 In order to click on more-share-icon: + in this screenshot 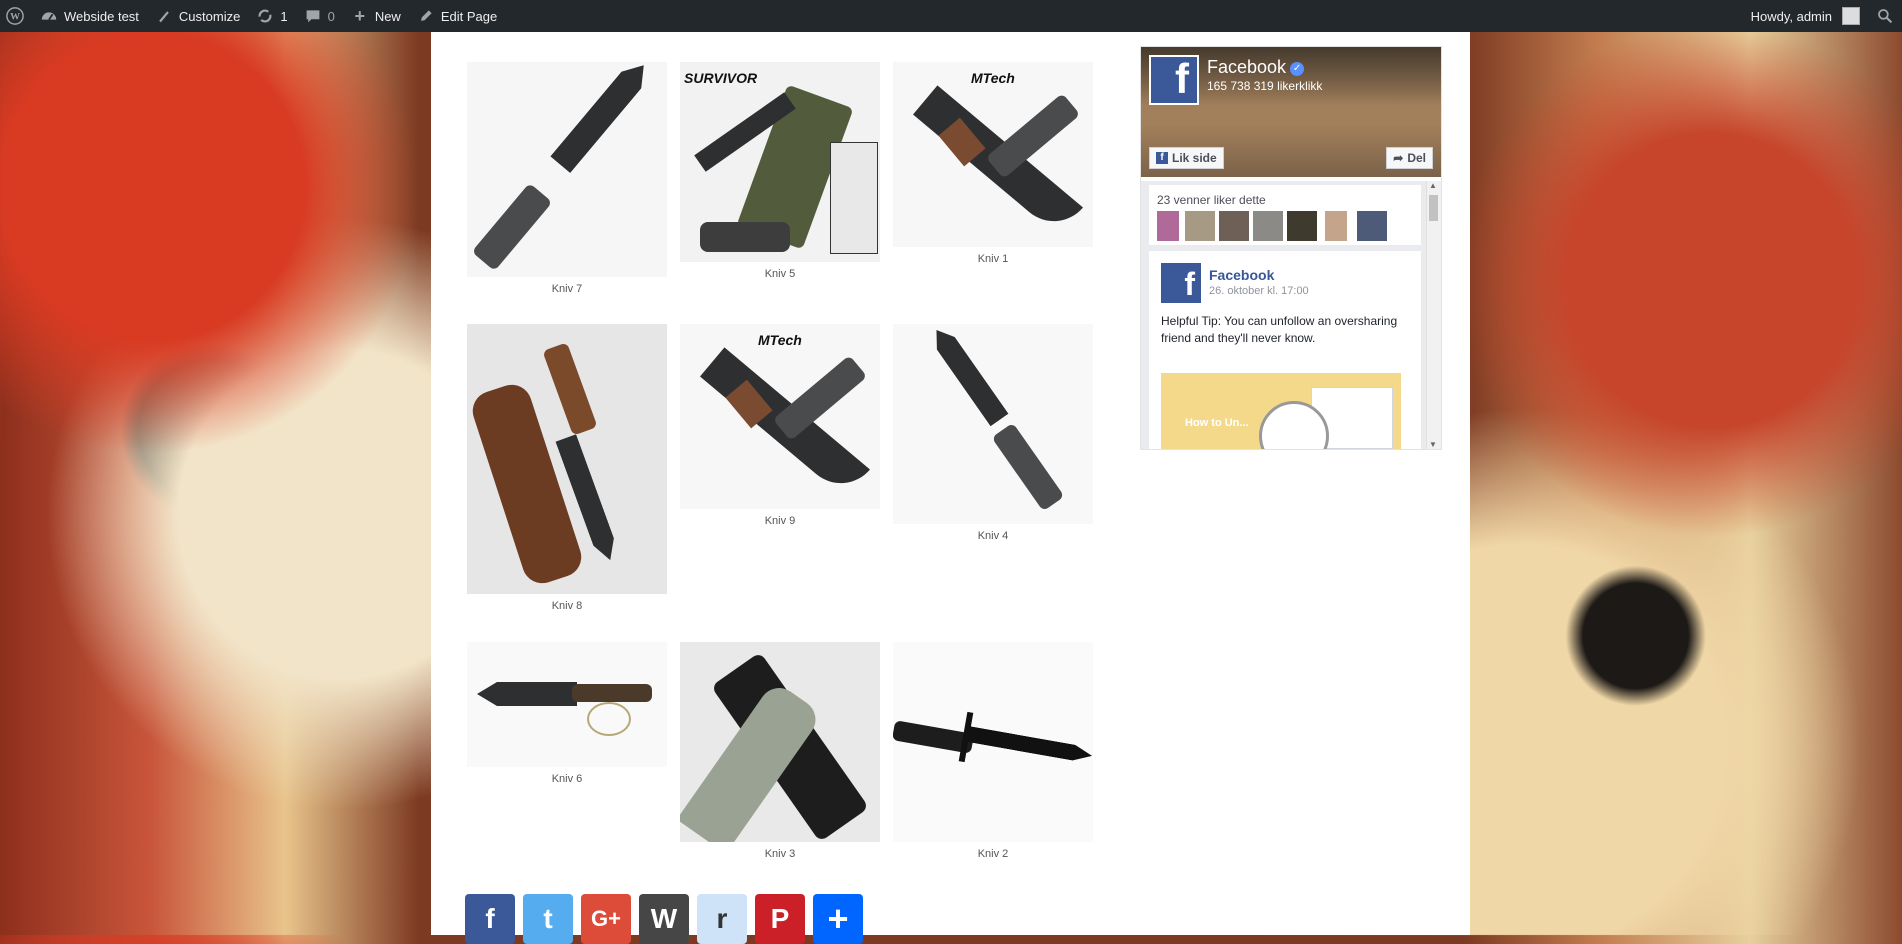, I will do `click(838, 919)`.